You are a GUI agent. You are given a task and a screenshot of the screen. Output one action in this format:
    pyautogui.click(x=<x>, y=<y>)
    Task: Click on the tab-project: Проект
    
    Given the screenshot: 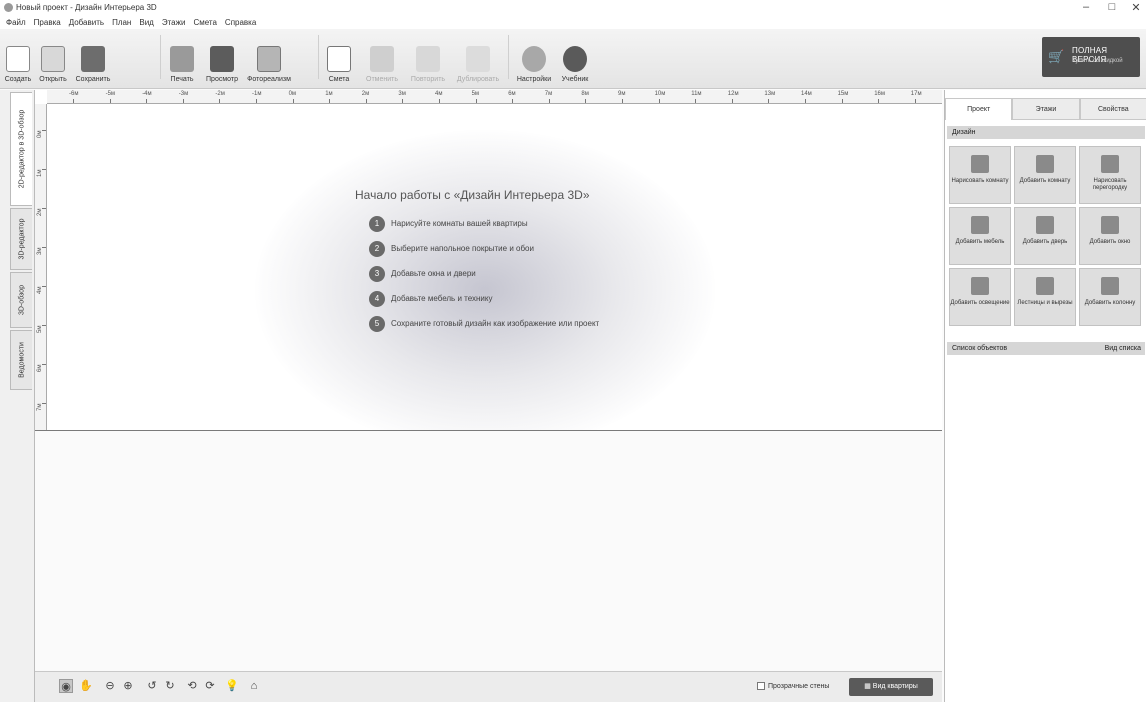 What is the action you would take?
    pyautogui.click(x=979, y=109)
    